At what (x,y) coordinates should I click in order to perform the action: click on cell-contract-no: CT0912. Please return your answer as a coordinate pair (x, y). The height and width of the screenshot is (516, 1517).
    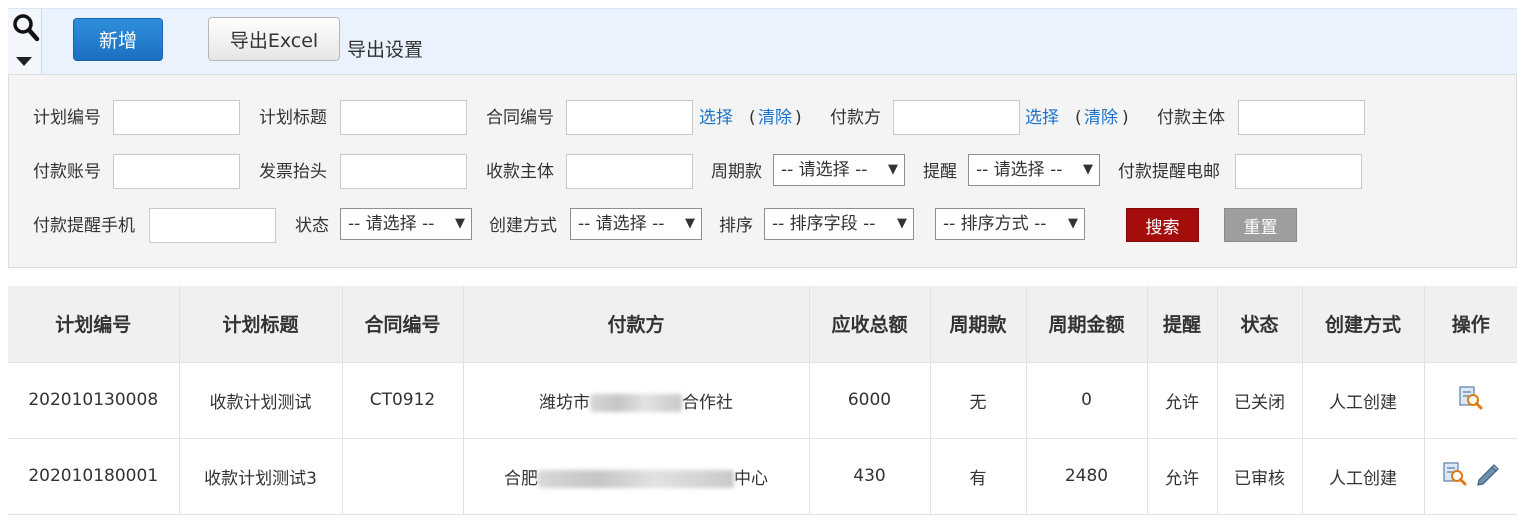
    Looking at the image, I should click on (403, 400).